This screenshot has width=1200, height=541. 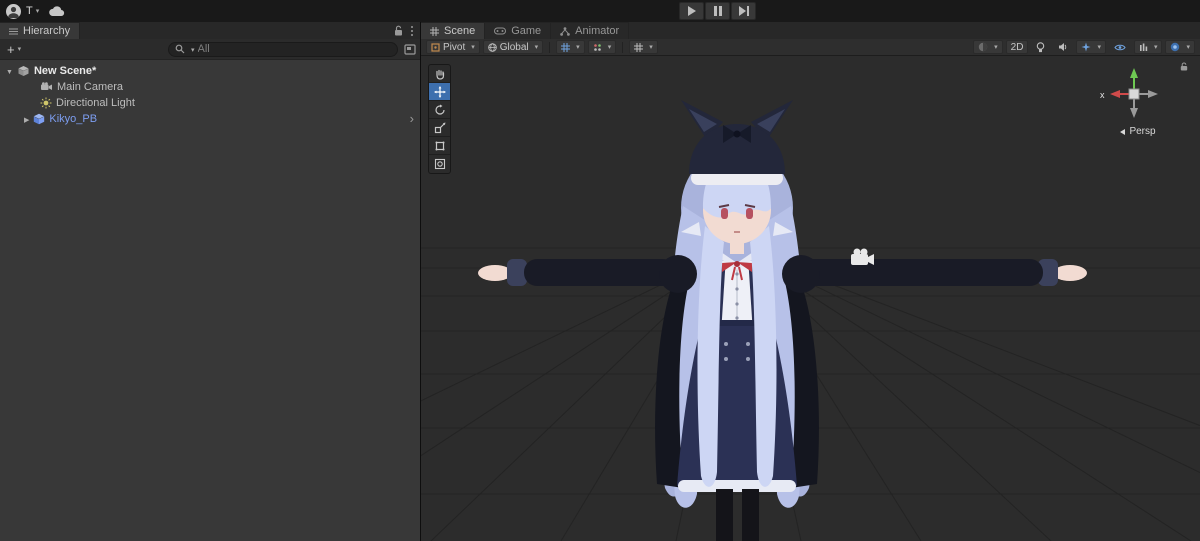 I want to click on grid-snap-dropdown, so click(x=570, y=47).